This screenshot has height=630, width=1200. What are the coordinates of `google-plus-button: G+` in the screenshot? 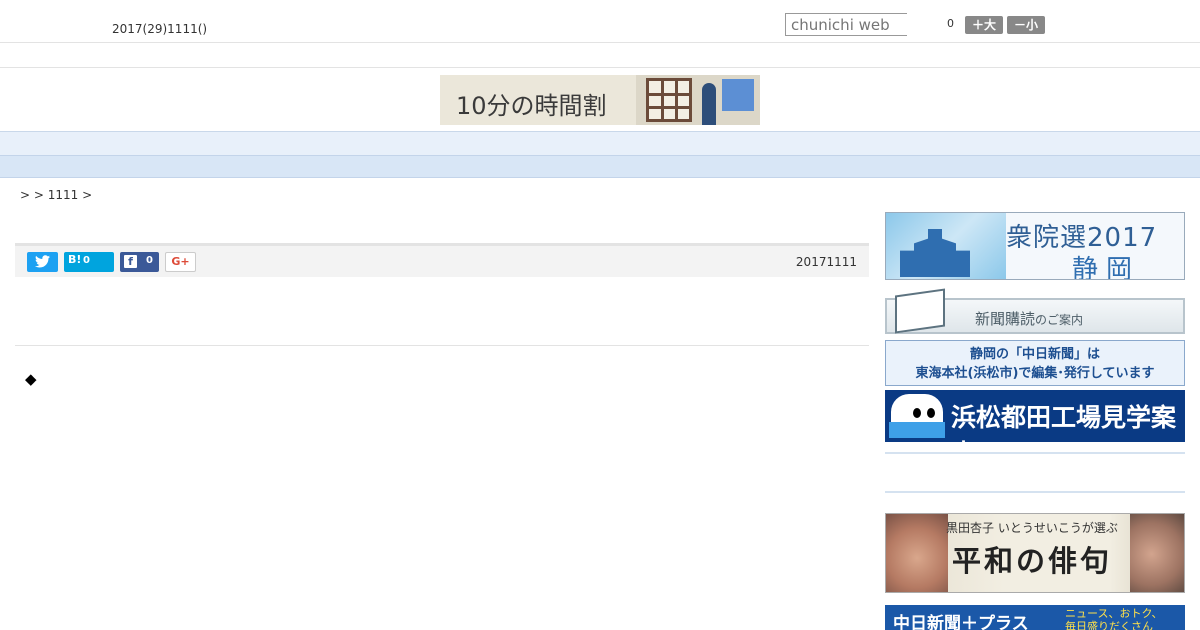 It's located at (180, 262).